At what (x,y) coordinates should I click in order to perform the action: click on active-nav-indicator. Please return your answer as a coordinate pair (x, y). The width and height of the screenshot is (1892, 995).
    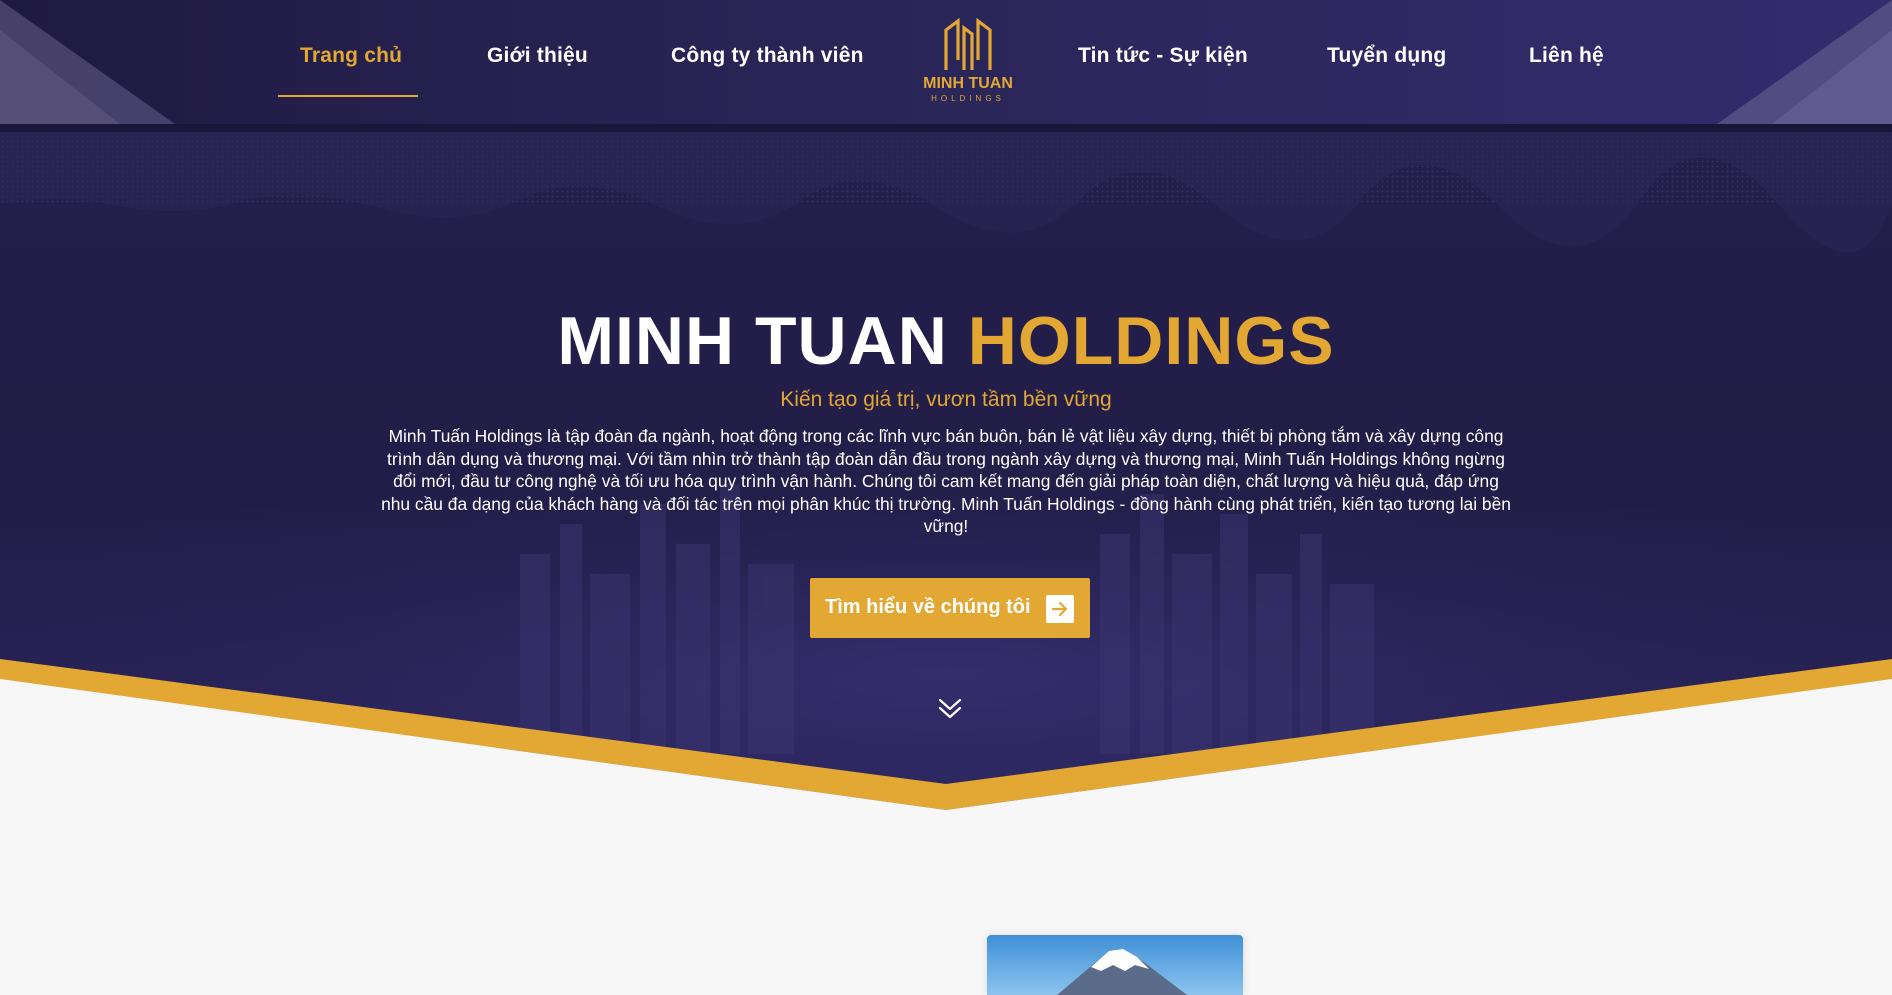
    Looking at the image, I should click on (348, 96).